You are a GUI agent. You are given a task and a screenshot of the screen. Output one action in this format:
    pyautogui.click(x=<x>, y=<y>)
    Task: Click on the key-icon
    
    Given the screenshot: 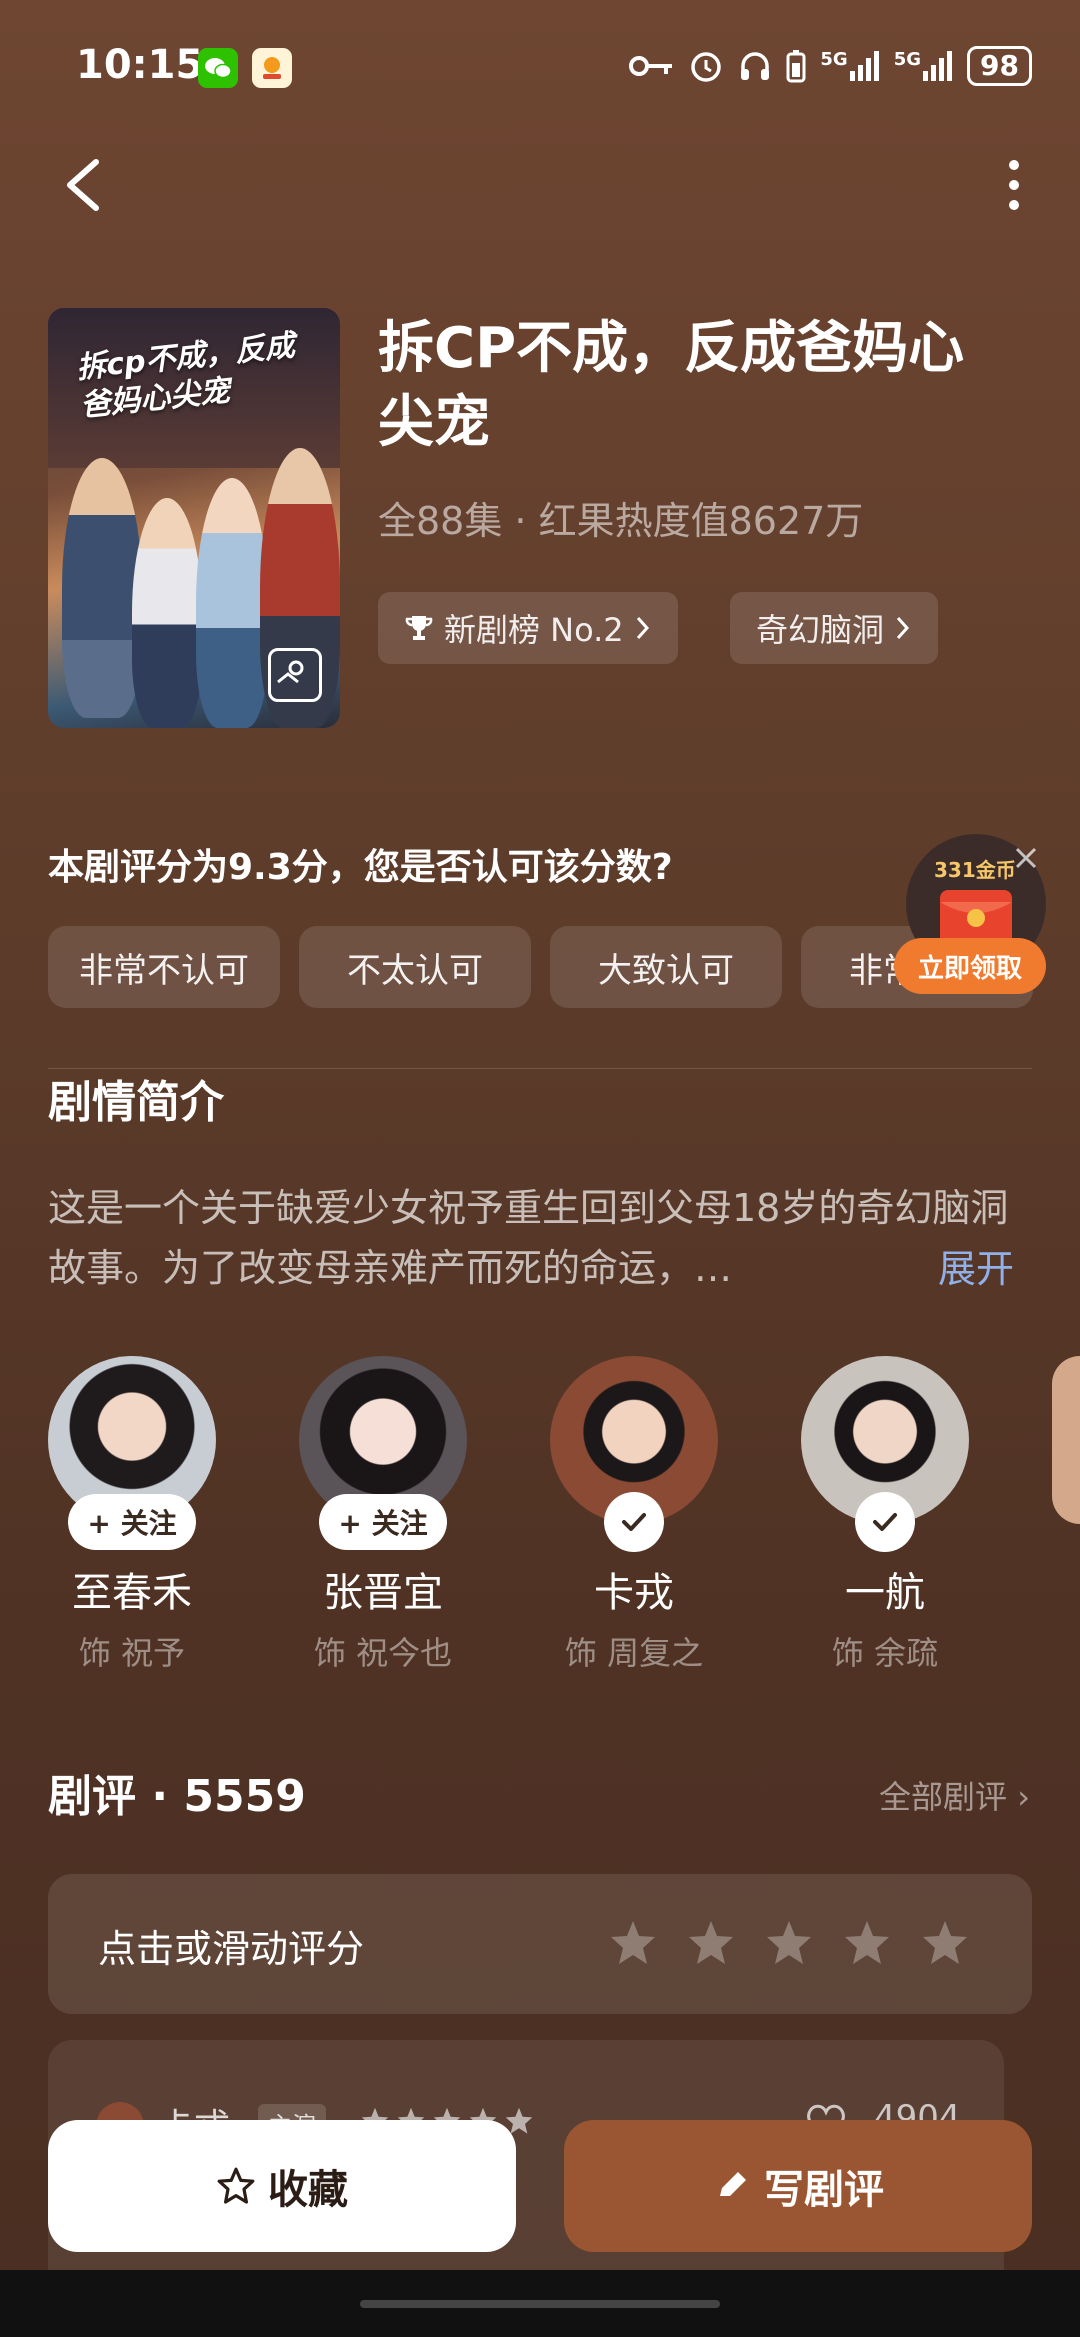 What is the action you would take?
    pyautogui.click(x=651, y=66)
    